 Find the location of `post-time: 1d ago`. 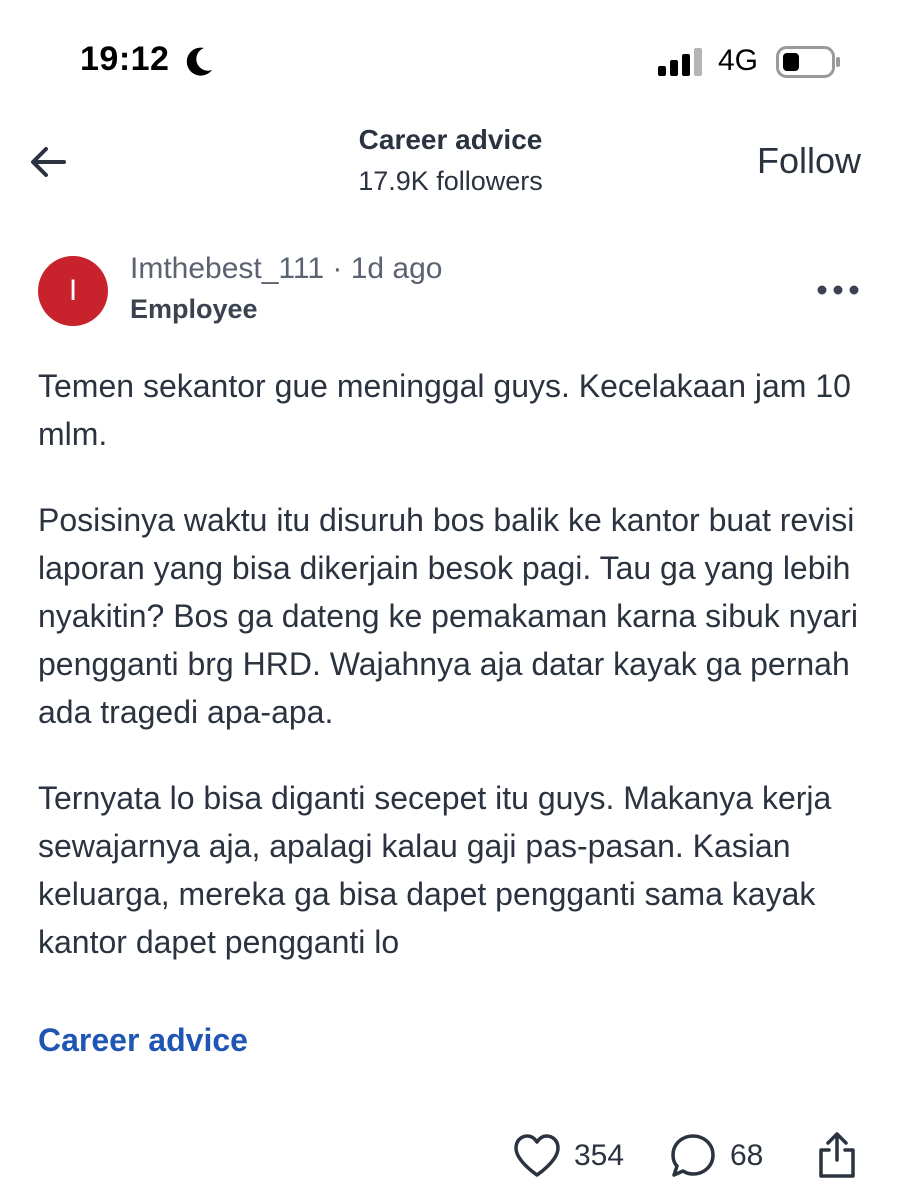

post-time: 1d ago is located at coordinates (396, 268).